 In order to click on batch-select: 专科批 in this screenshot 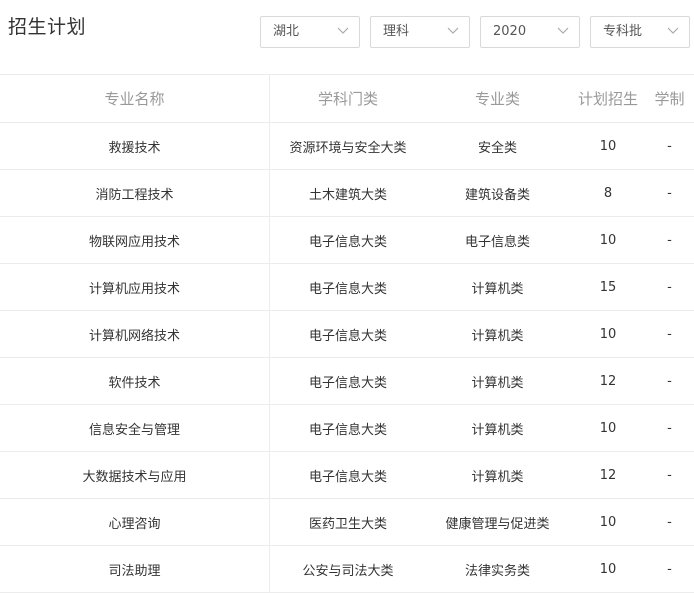, I will do `click(640, 32)`.